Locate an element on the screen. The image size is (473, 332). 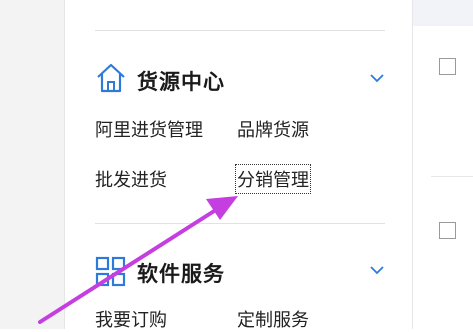
link-order-now: 我要订购 is located at coordinates (131, 319).